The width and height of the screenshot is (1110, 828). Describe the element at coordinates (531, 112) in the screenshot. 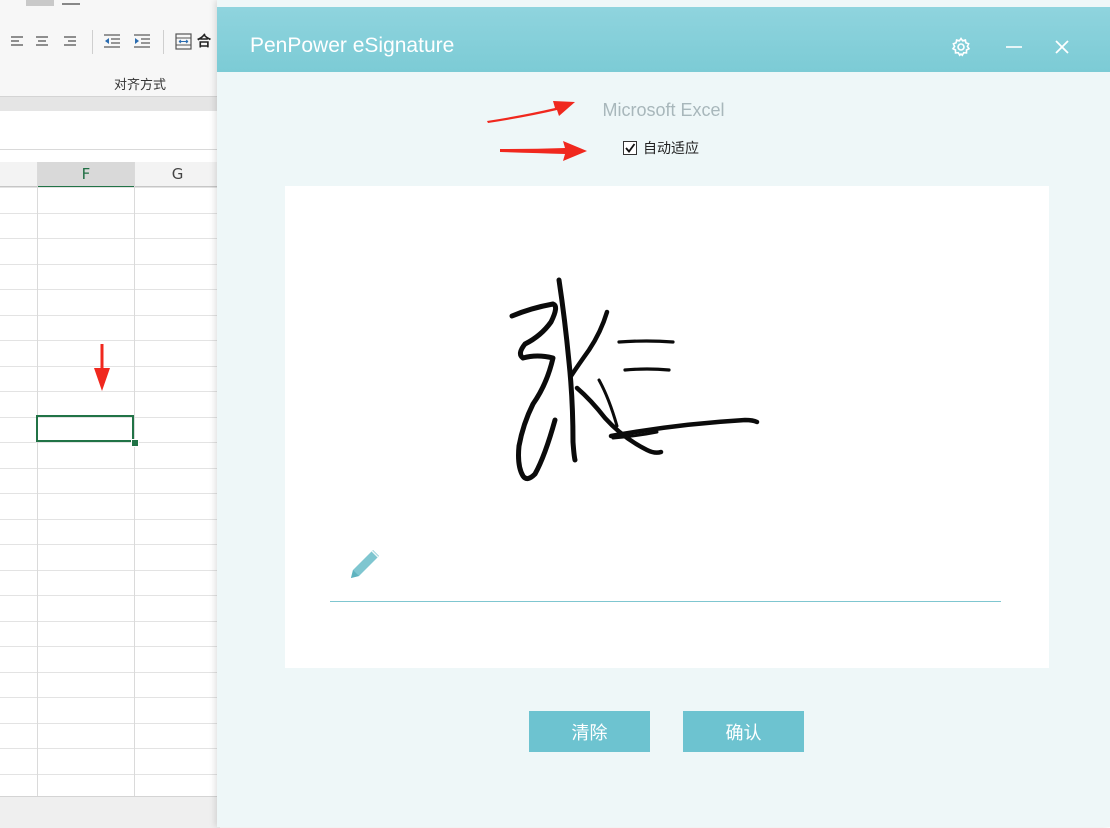

I see `red-arrow-annotation` at that location.